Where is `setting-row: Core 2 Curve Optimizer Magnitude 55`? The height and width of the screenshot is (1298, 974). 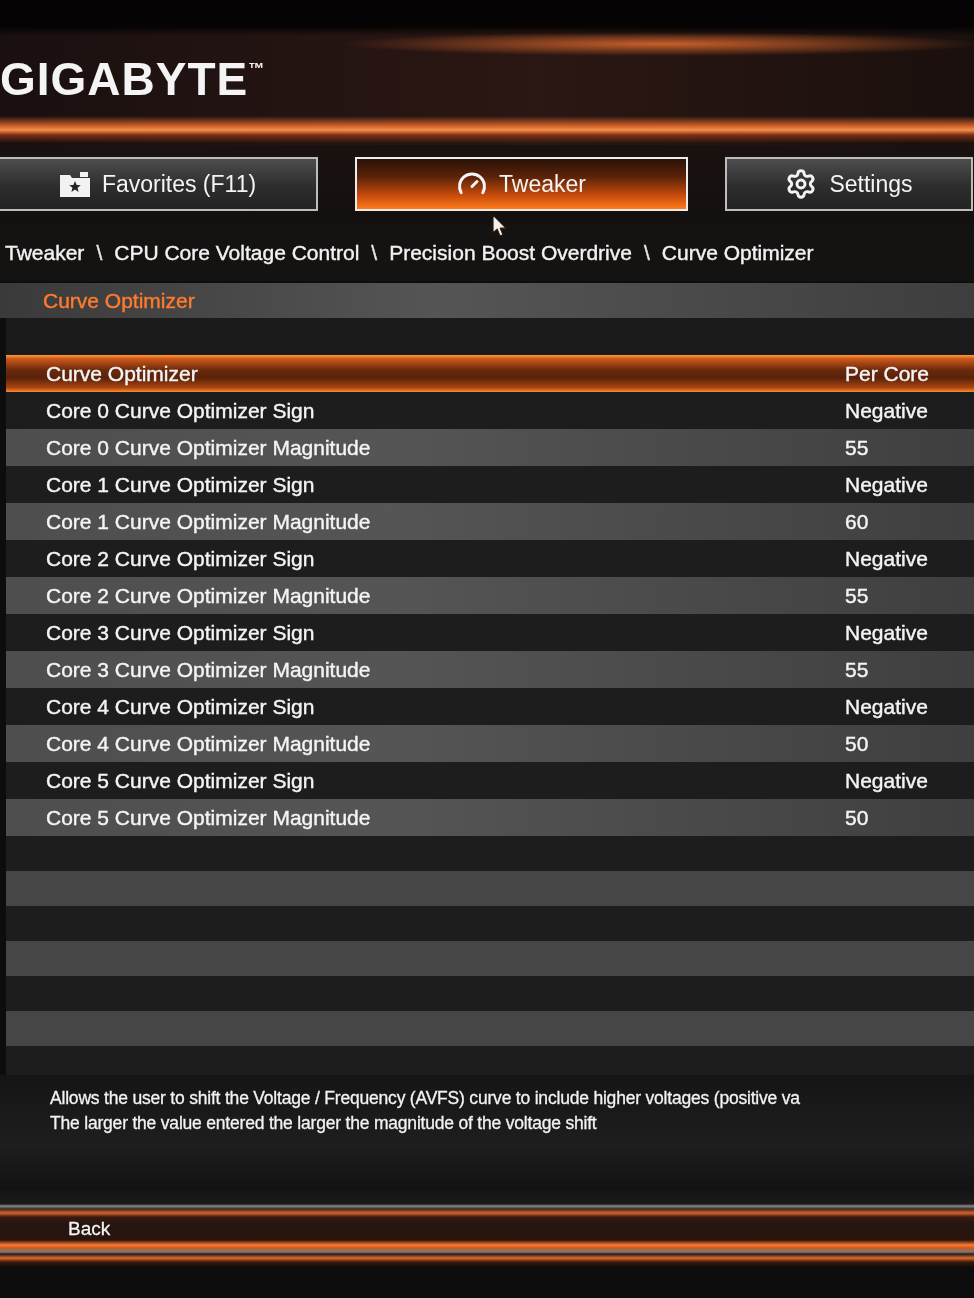 setting-row: Core 2 Curve Optimizer Magnitude 55 is located at coordinates (490, 595).